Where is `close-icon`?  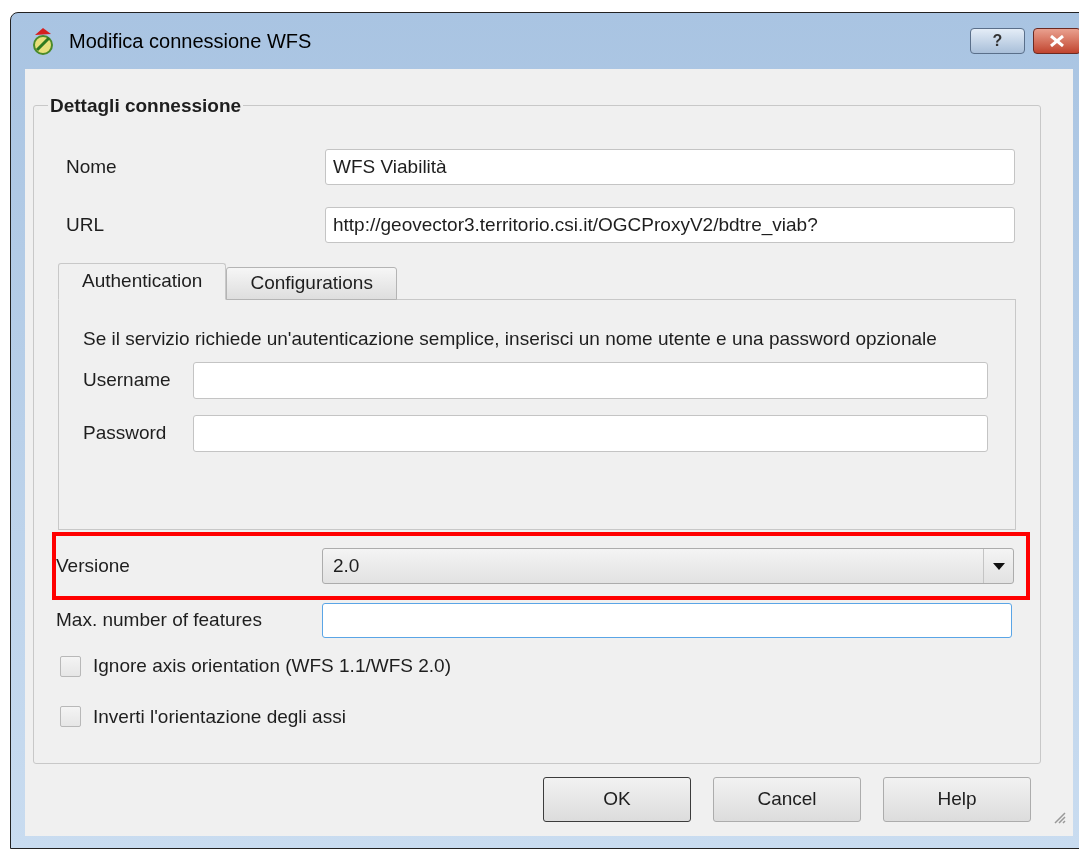 close-icon is located at coordinates (1057, 41).